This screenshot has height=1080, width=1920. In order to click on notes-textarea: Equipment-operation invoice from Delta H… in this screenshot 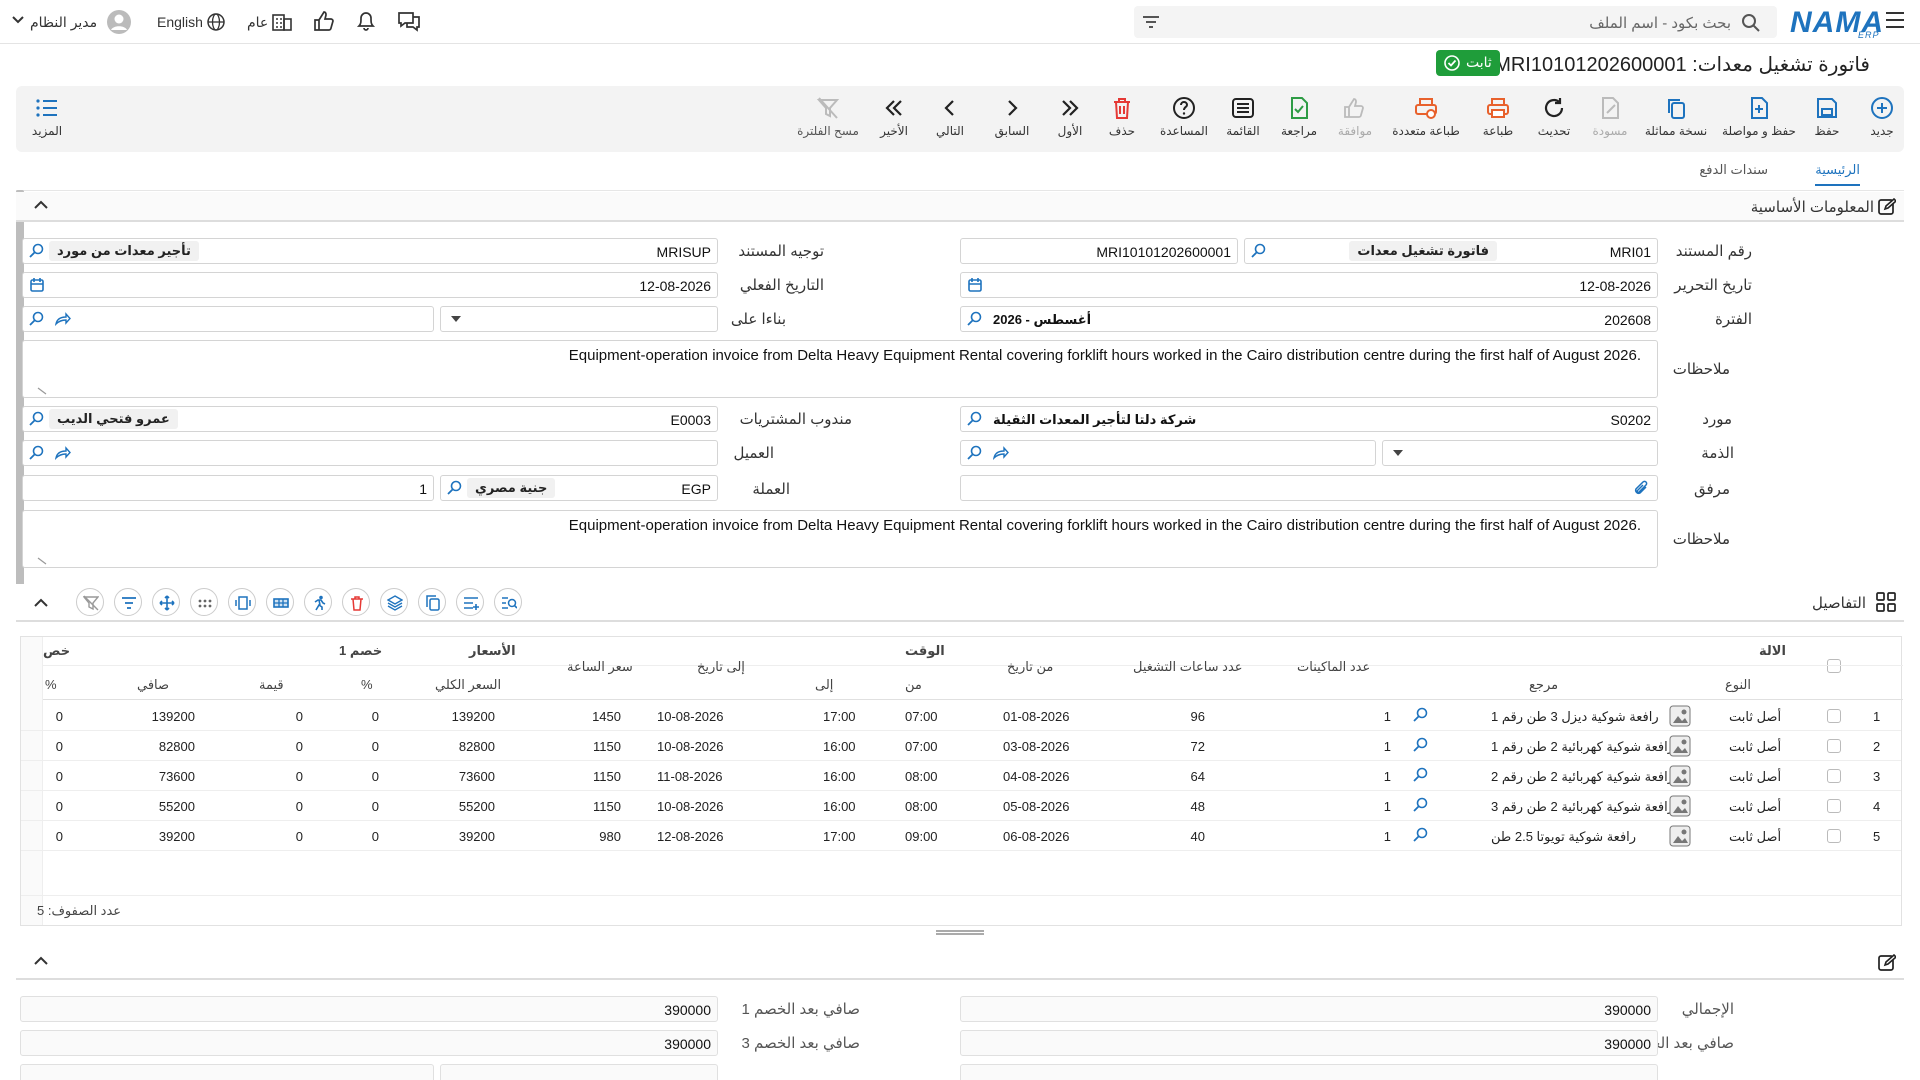, I will do `click(840, 369)`.